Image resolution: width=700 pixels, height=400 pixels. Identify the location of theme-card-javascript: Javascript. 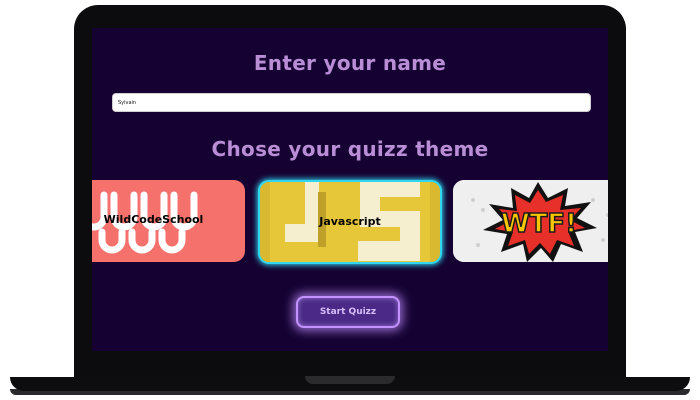
(350, 222).